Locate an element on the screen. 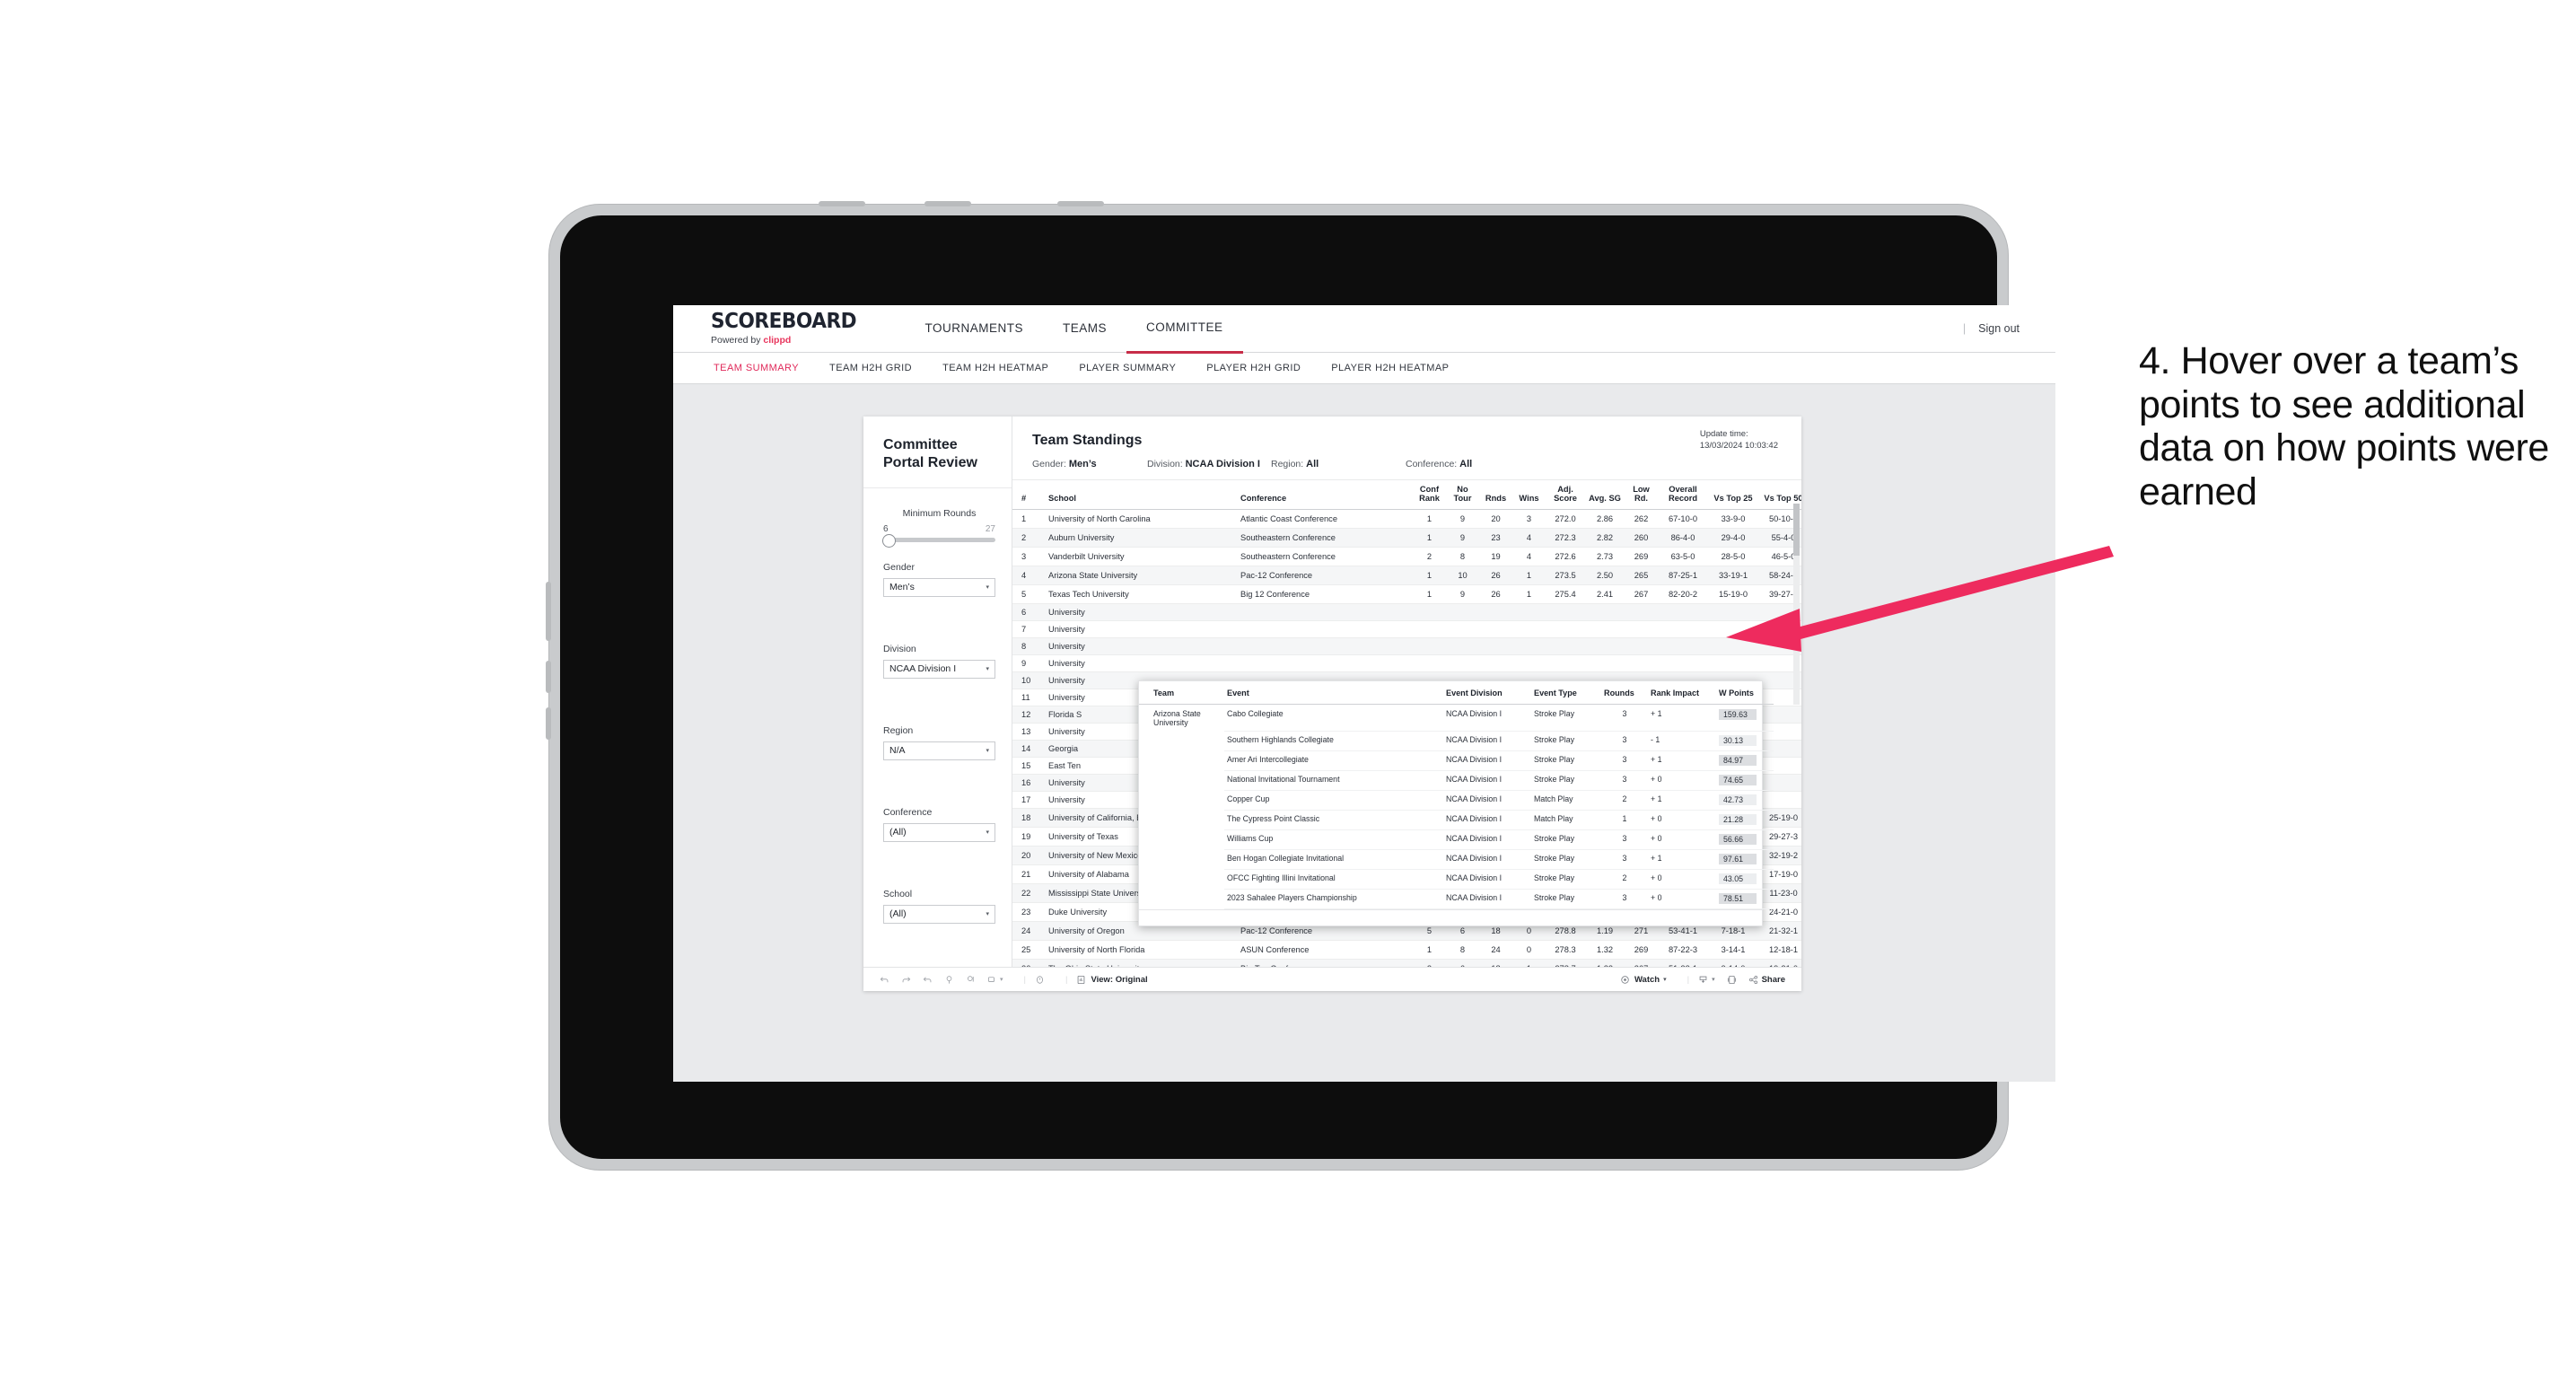 The height and width of the screenshot is (1386, 2576). tab-player-summary: PLAYER SUMMARY is located at coordinates (1127, 368).